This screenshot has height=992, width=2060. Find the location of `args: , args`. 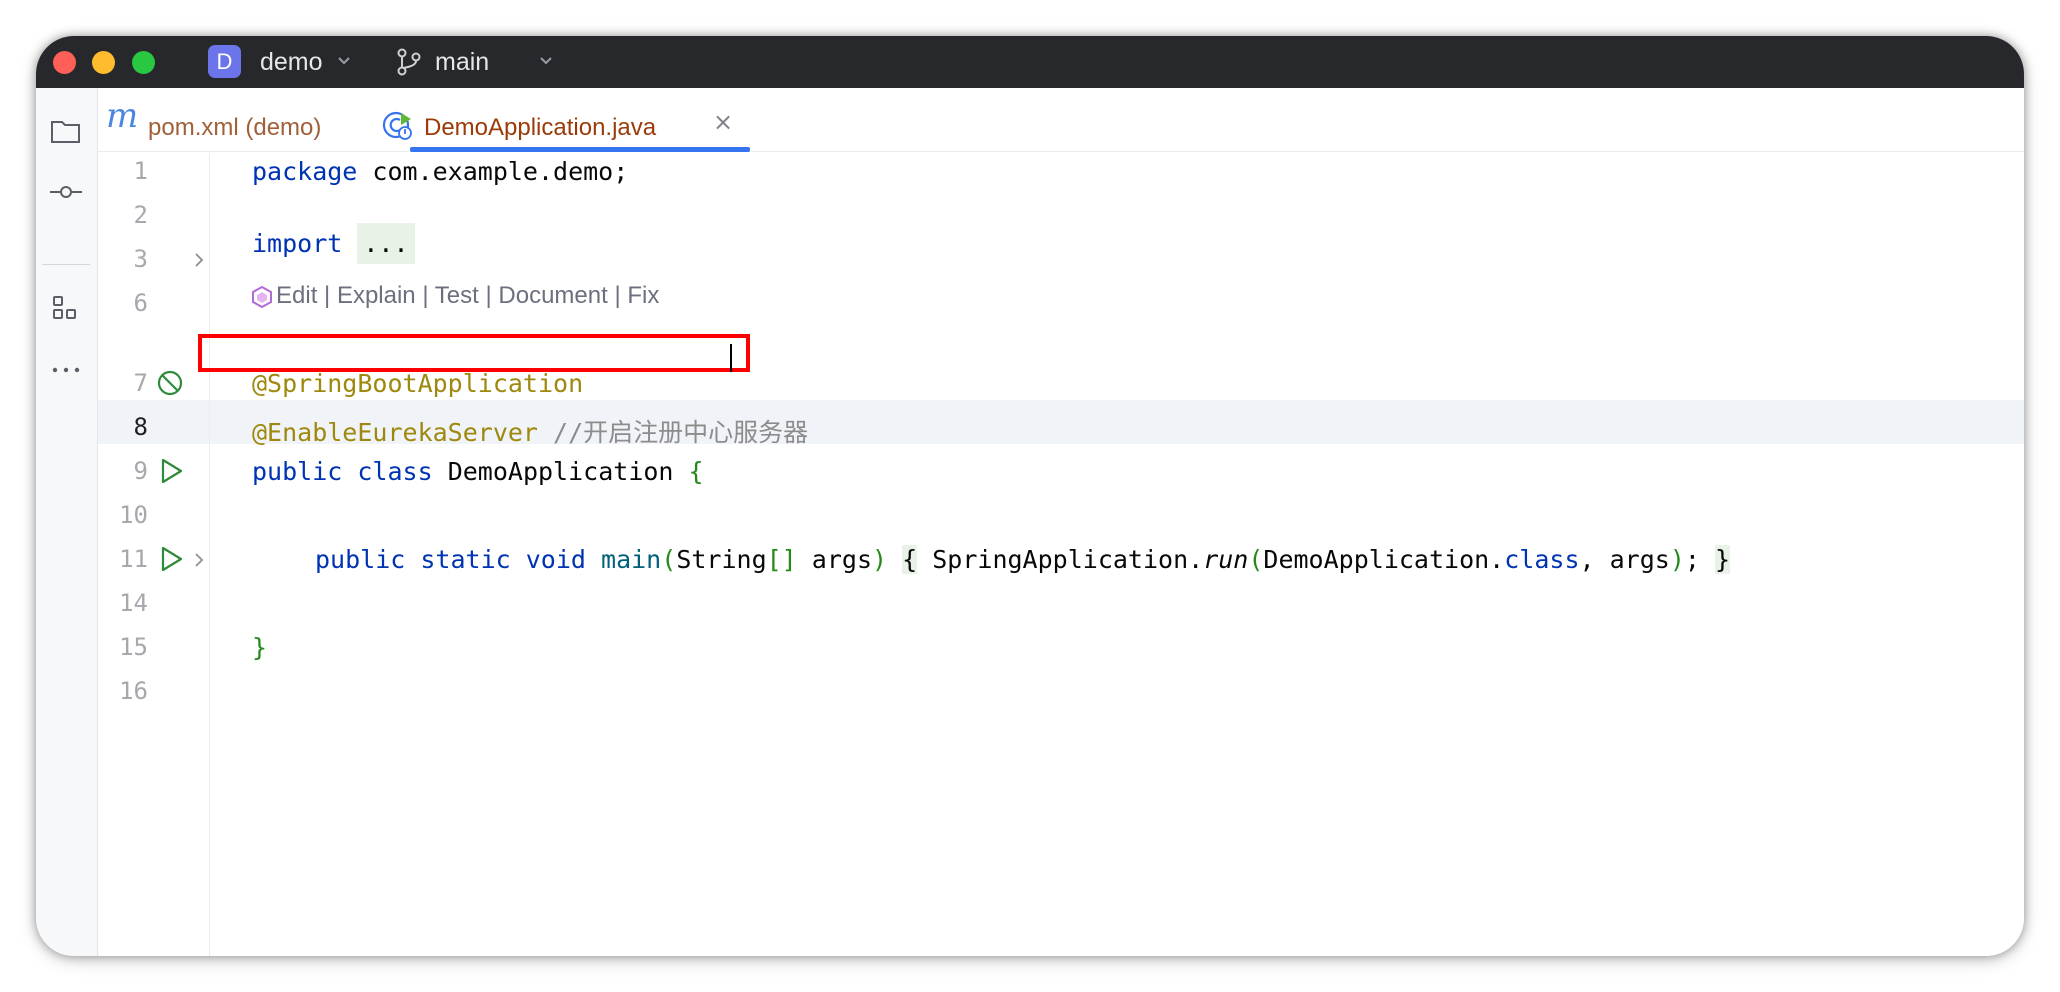

args: , args is located at coordinates (1624, 559).